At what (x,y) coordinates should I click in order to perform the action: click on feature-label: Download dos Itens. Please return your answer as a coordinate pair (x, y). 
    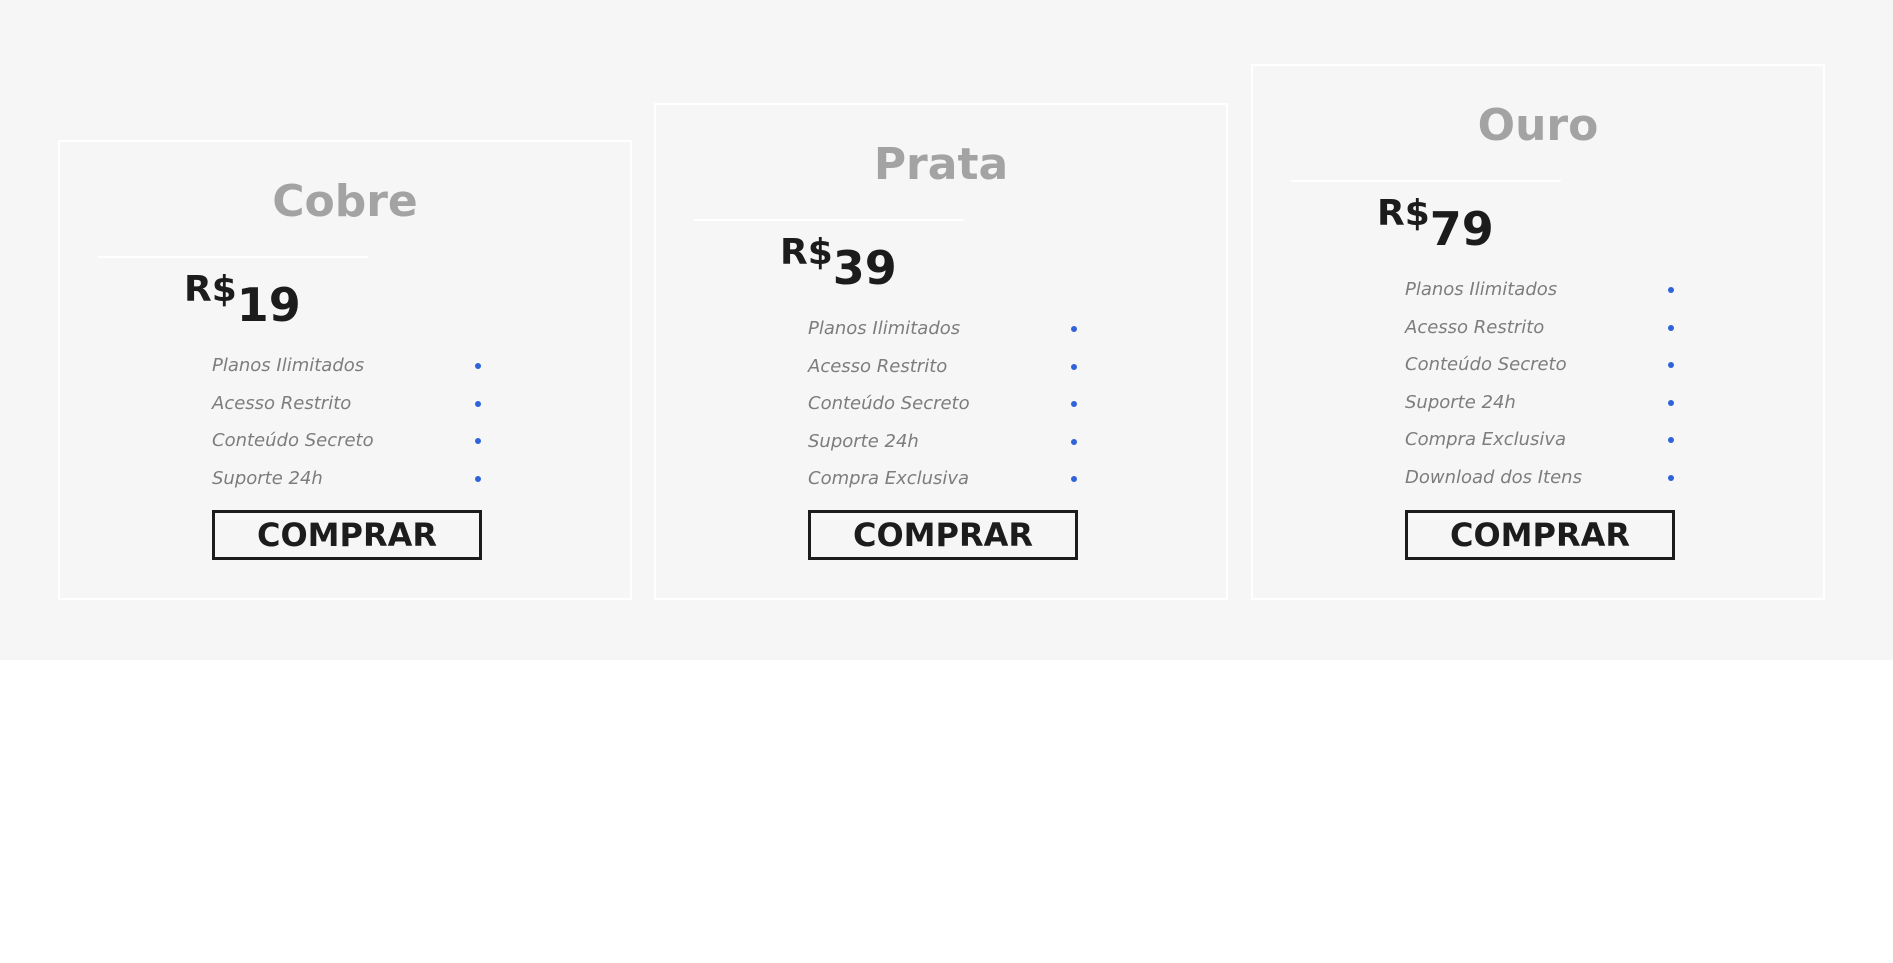
    Looking at the image, I should click on (1493, 477).